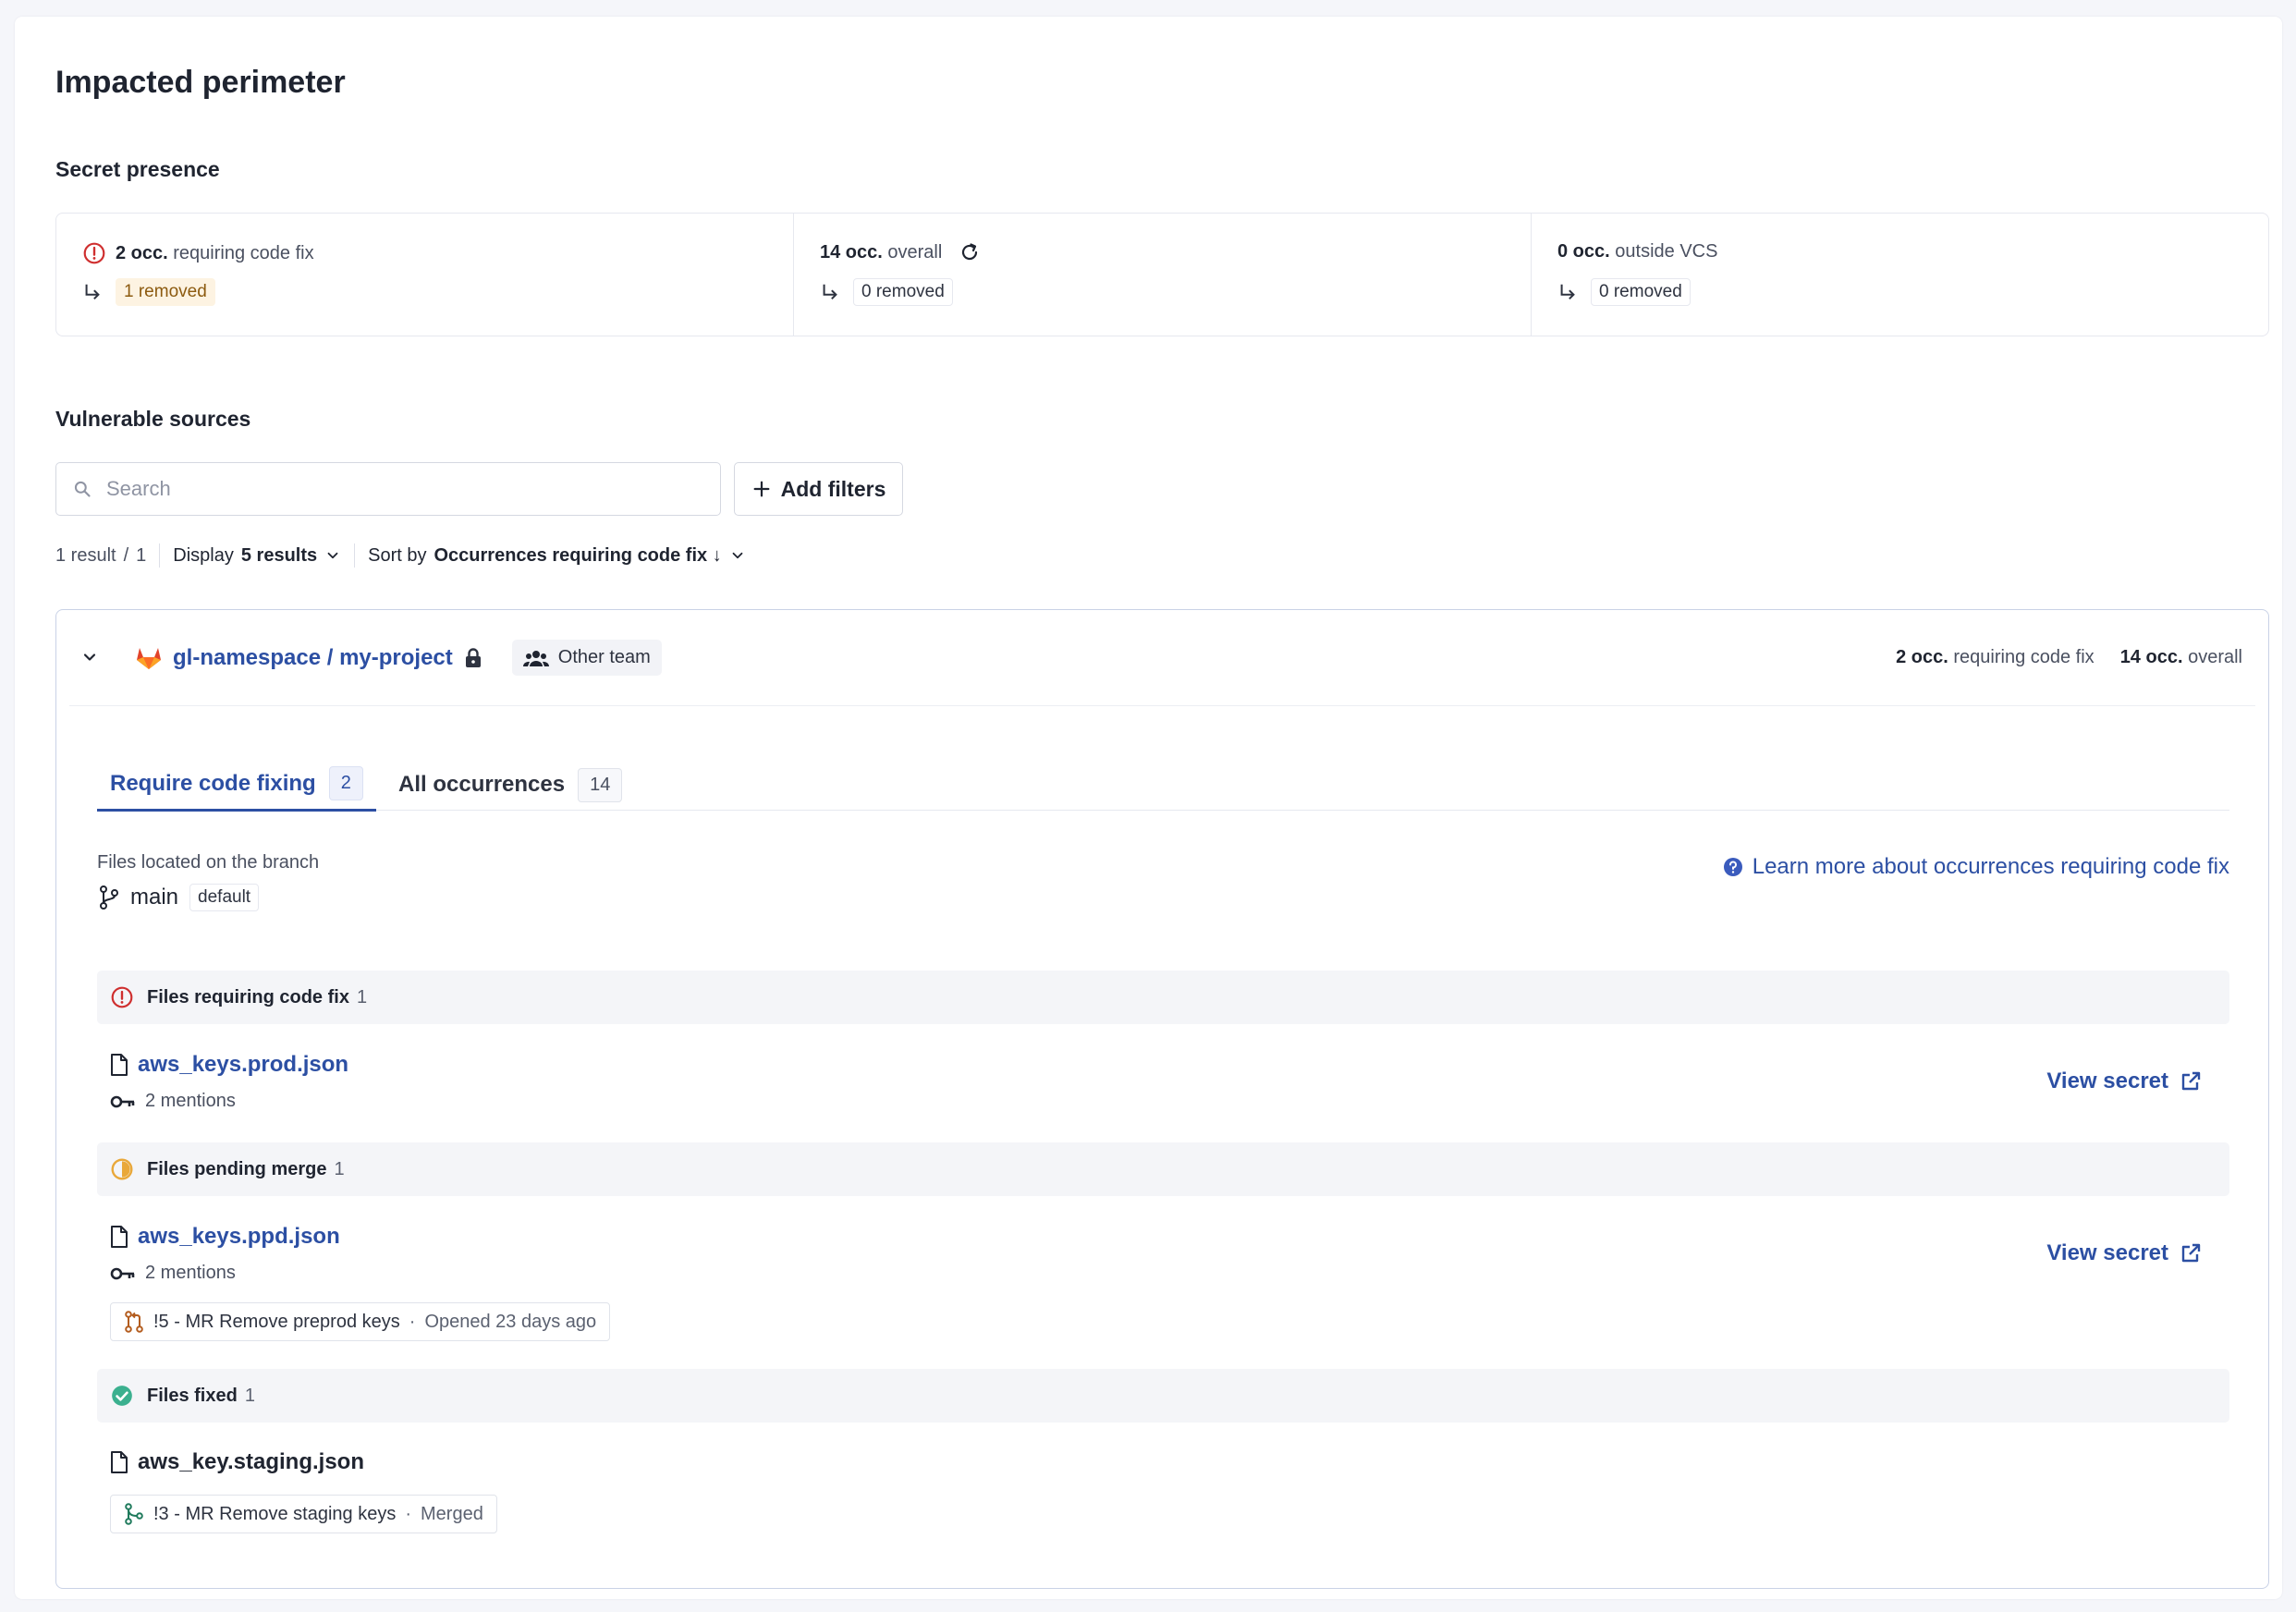 This screenshot has height=1612, width=2296. I want to click on merge-request-open-icon, so click(134, 1322).